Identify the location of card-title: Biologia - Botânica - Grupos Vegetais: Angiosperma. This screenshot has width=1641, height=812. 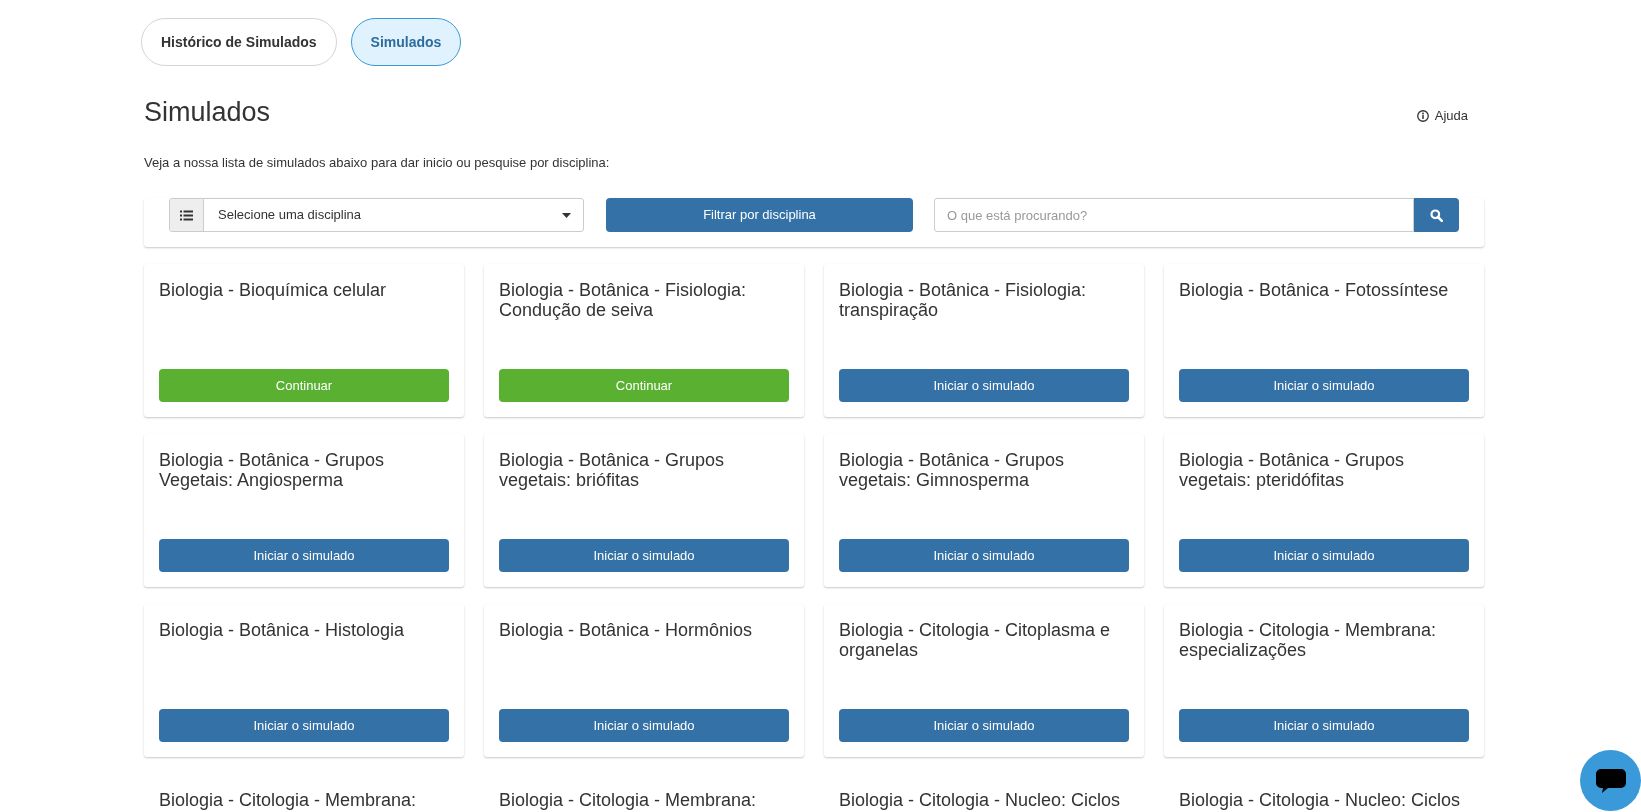
(272, 470).